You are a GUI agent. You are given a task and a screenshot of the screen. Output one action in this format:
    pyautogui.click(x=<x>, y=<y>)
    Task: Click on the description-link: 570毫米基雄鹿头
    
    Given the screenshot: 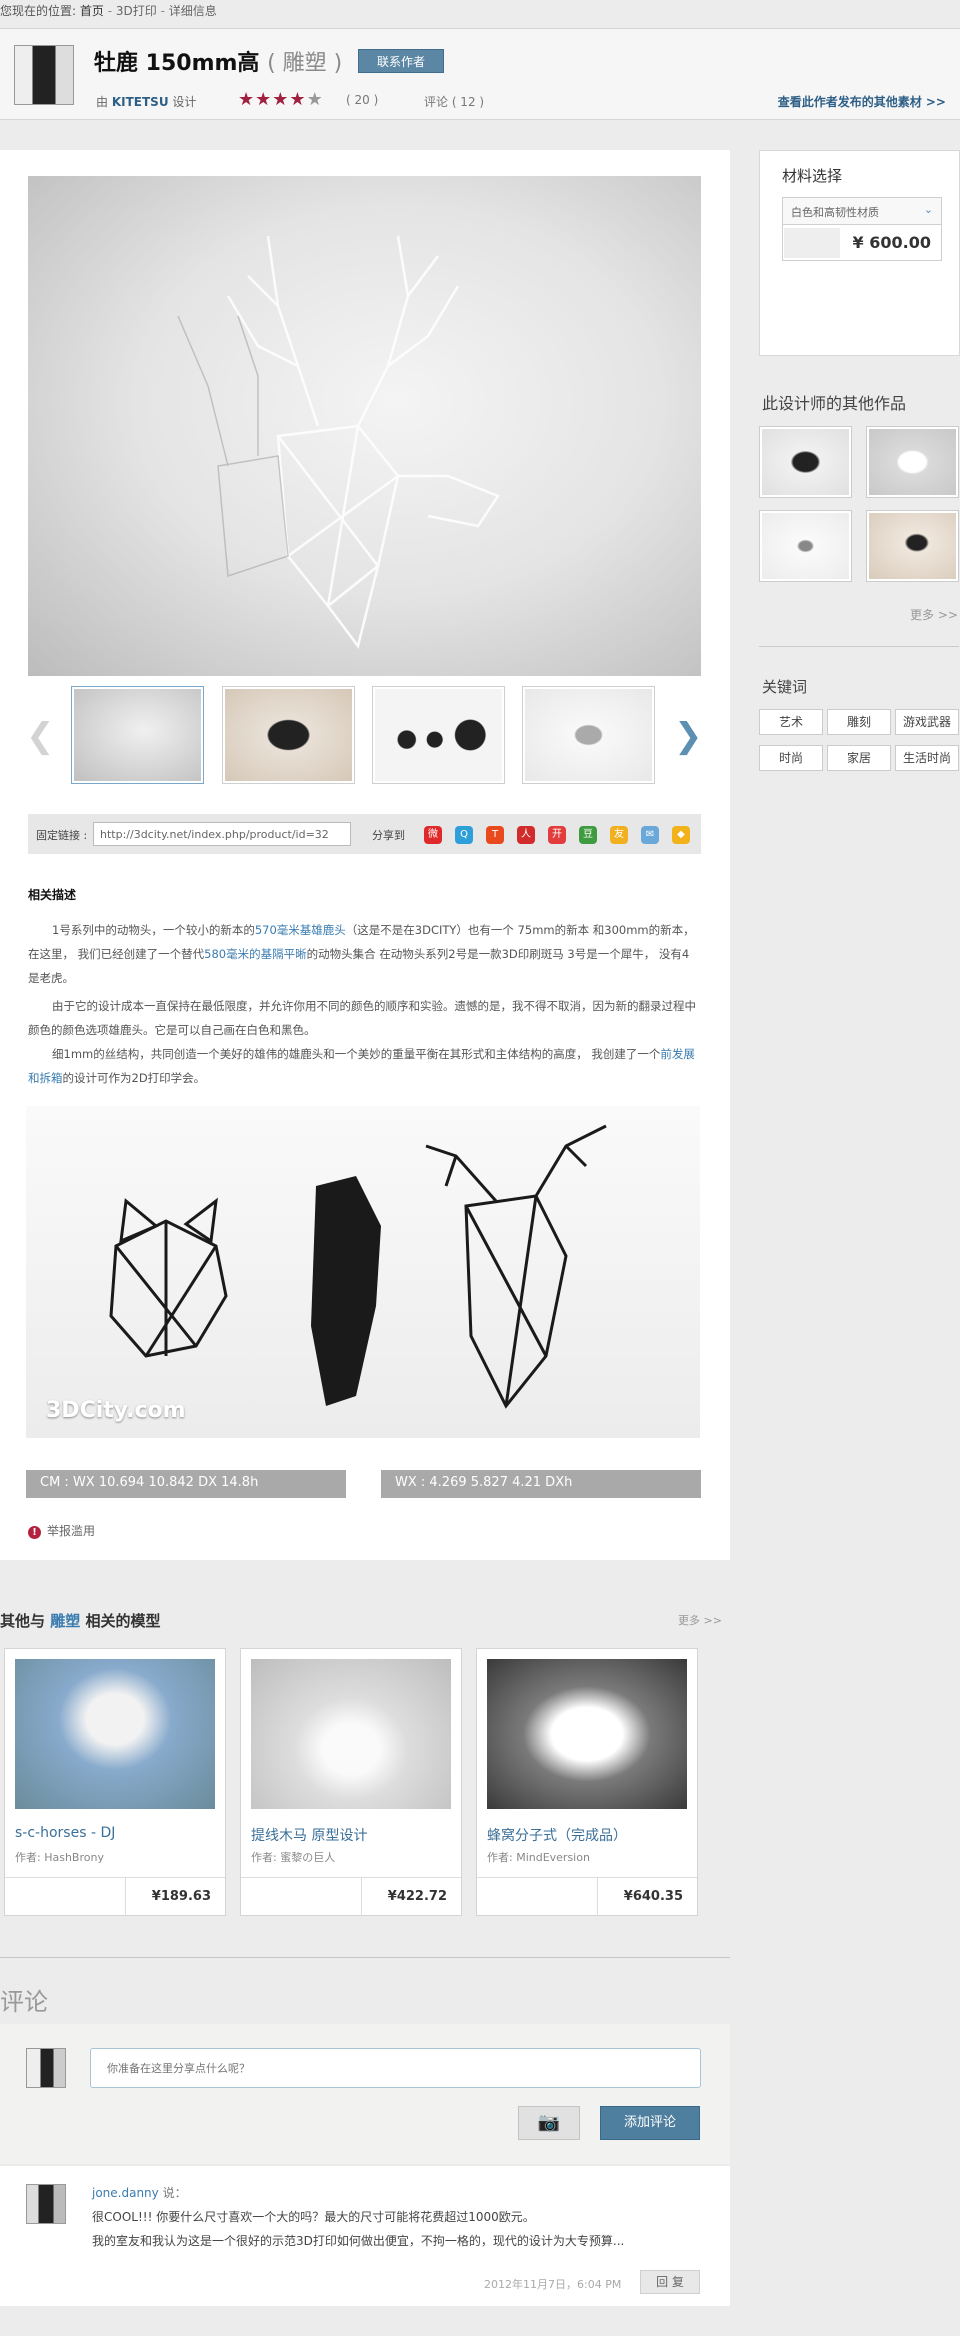 What is the action you would take?
    pyautogui.click(x=300, y=930)
    